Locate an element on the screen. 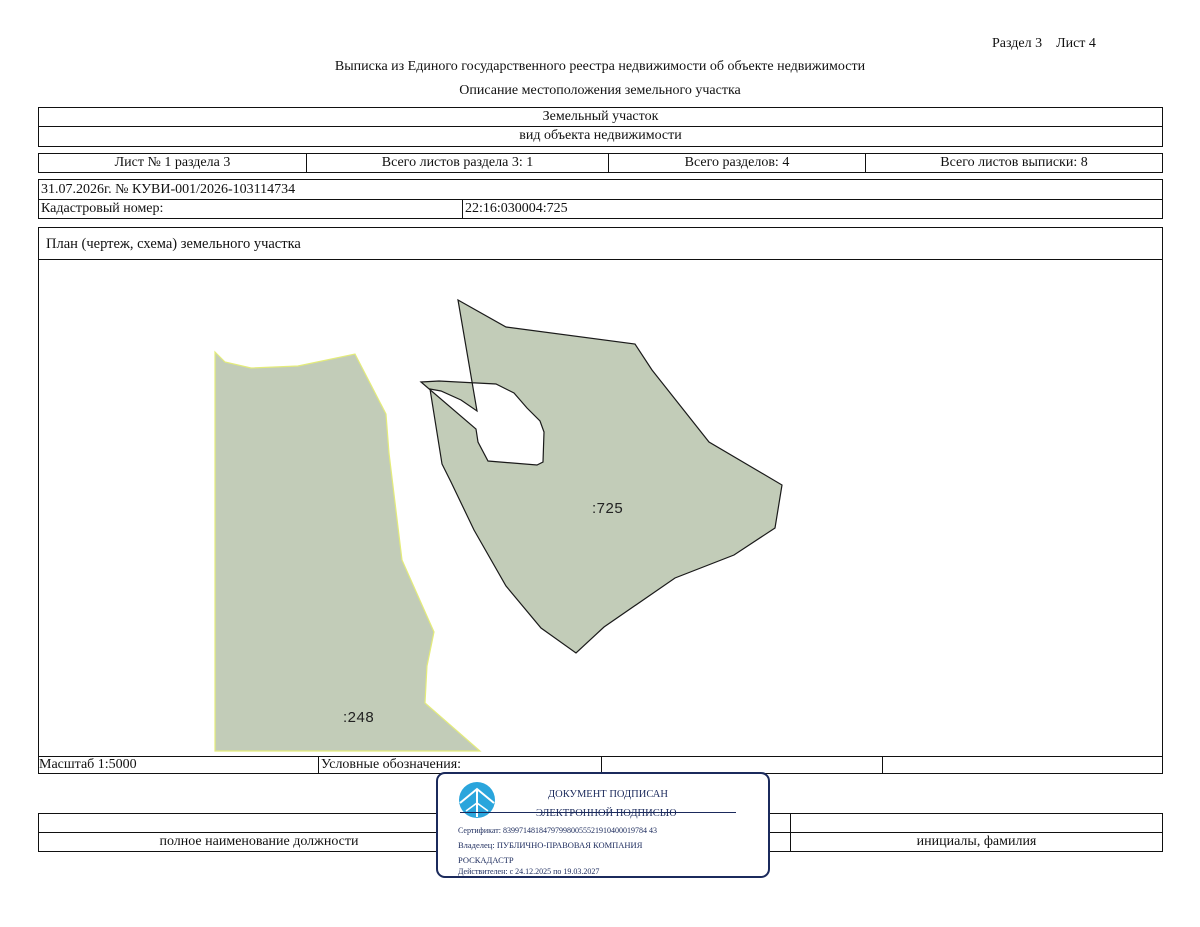 The width and height of the screenshot is (1200, 927). parcel-248-label: :248 is located at coordinates (359, 717).